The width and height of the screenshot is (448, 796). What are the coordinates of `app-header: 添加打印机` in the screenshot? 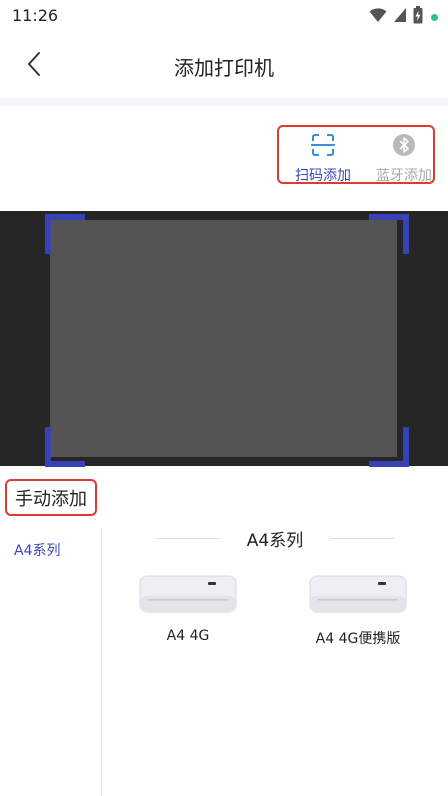 It's located at (224, 65).